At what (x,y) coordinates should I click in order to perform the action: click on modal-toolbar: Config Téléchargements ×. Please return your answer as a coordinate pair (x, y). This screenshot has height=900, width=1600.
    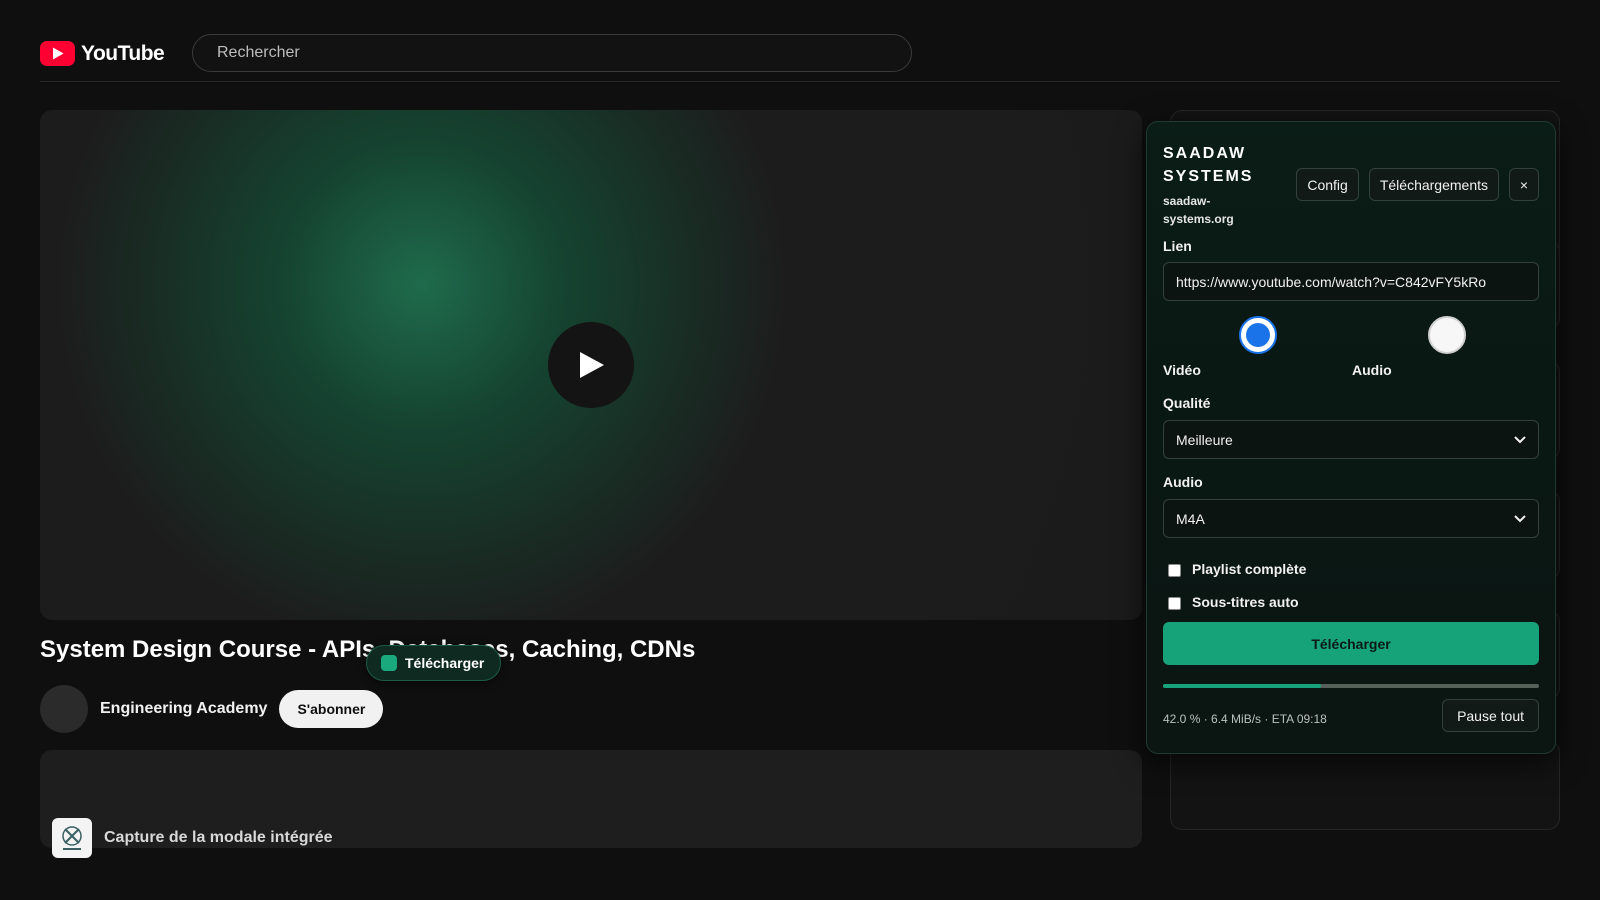
    Looking at the image, I should click on (1417, 184).